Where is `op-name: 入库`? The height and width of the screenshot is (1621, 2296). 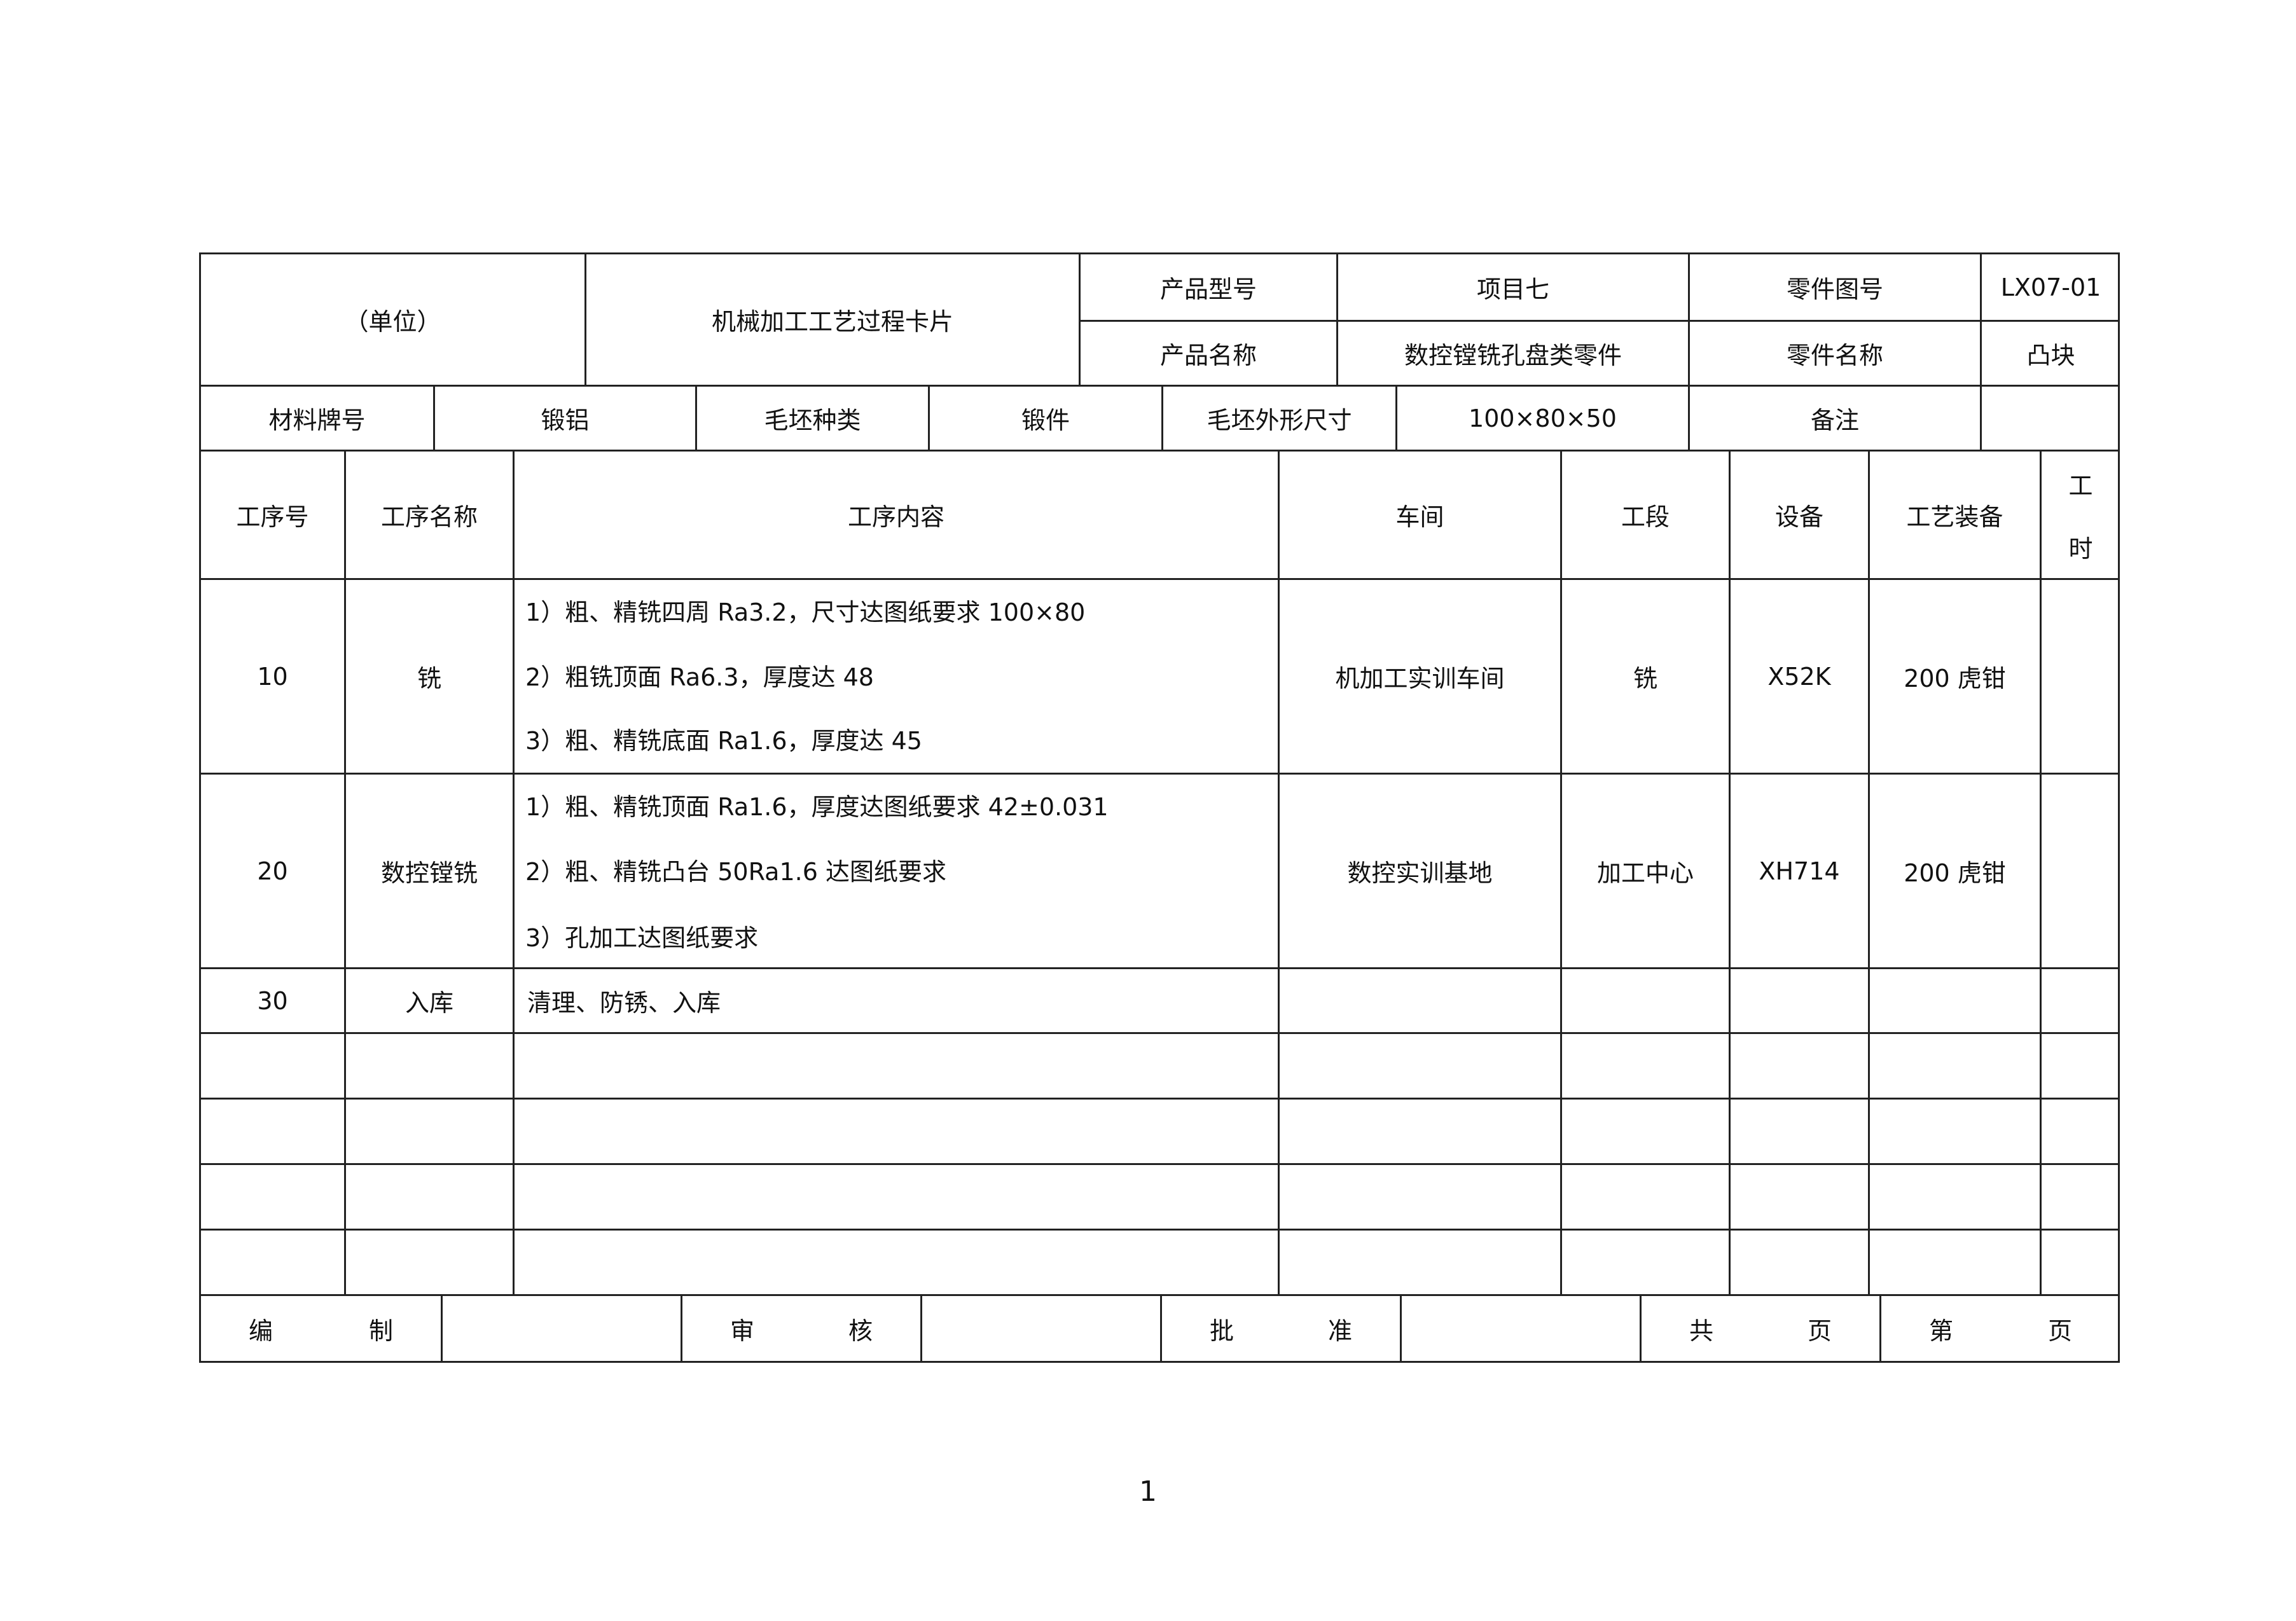
op-name: 入库 is located at coordinates (429, 1003).